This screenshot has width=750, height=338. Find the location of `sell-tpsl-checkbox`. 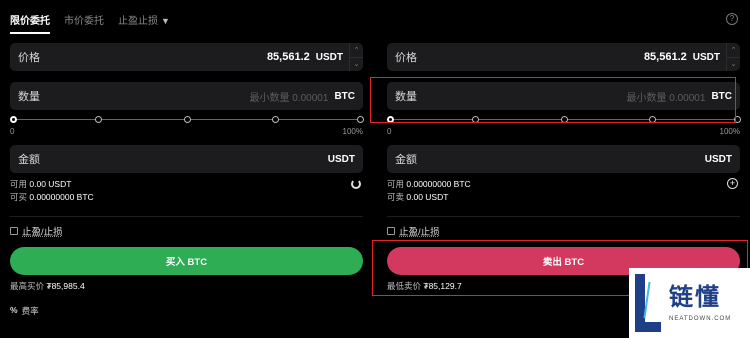

sell-tpsl-checkbox is located at coordinates (391, 231).